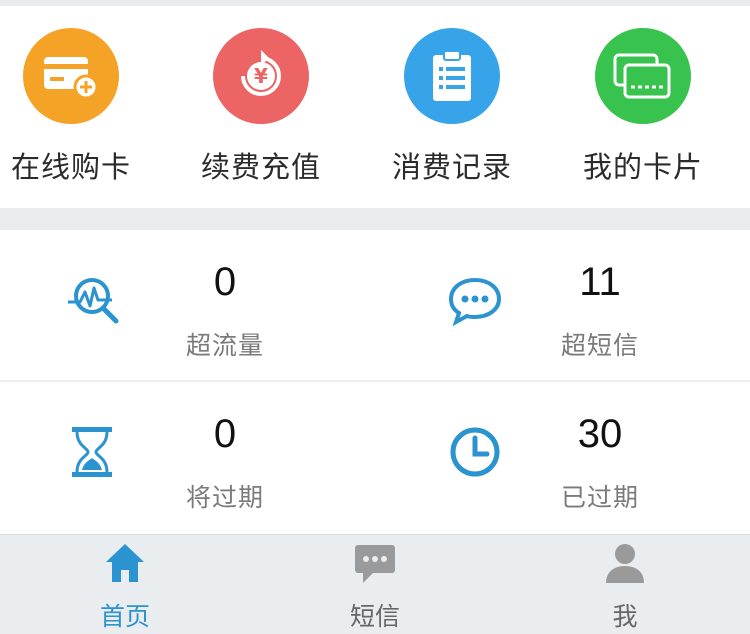 Image resolution: width=750 pixels, height=634 pixels. Describe the element at coordinates (625, 616) in the screenshot. I see `tab-label: 我` at that location.